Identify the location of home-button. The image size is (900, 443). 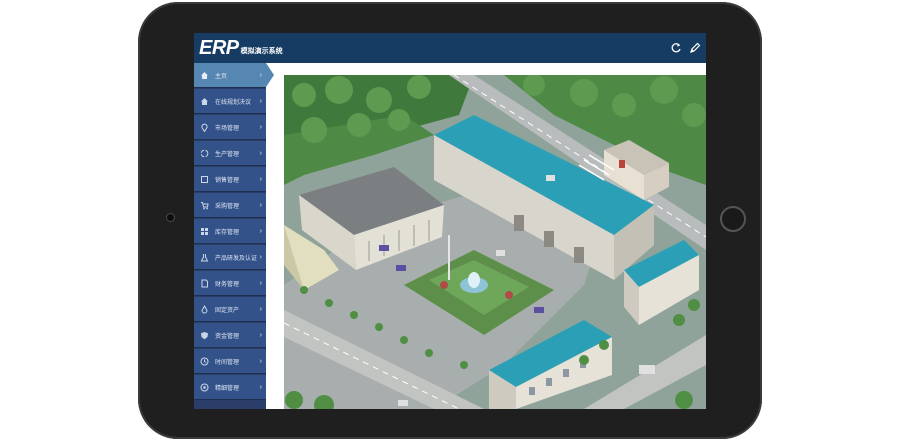
(733, 219).